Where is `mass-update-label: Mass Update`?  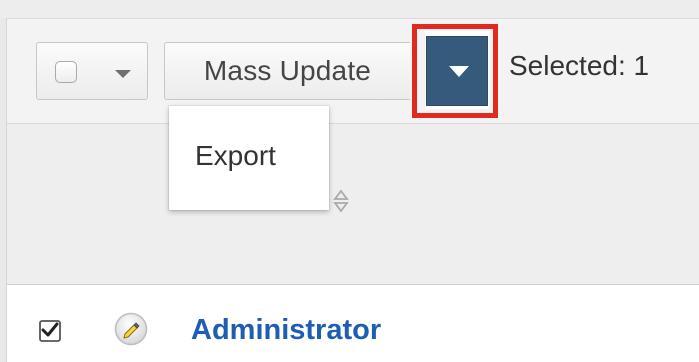
mass-update-label: Mass Update is located at coordinates (287, 70).